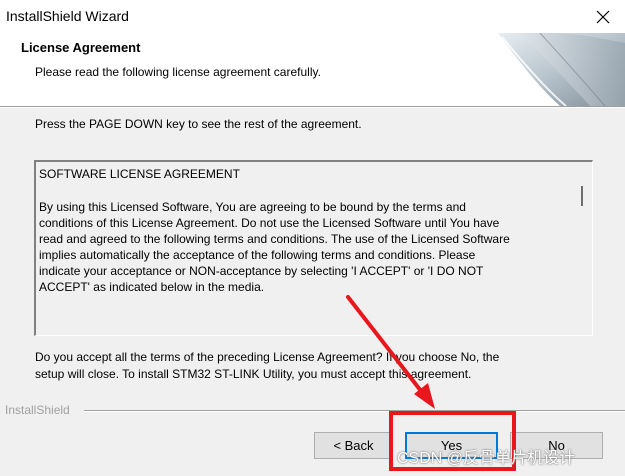 The height and width of the screenshot is (476, 625). I want to click on title-bar: InstallShield Wizard, so click(312, 16).